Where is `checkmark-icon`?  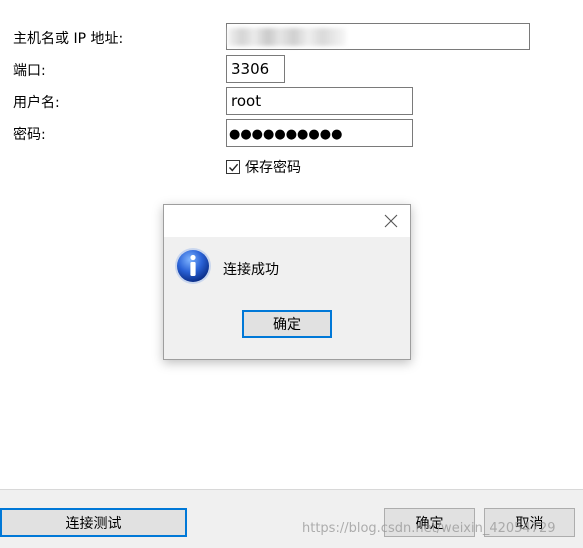
checkmark-icon is located at coordinates (233, 167).